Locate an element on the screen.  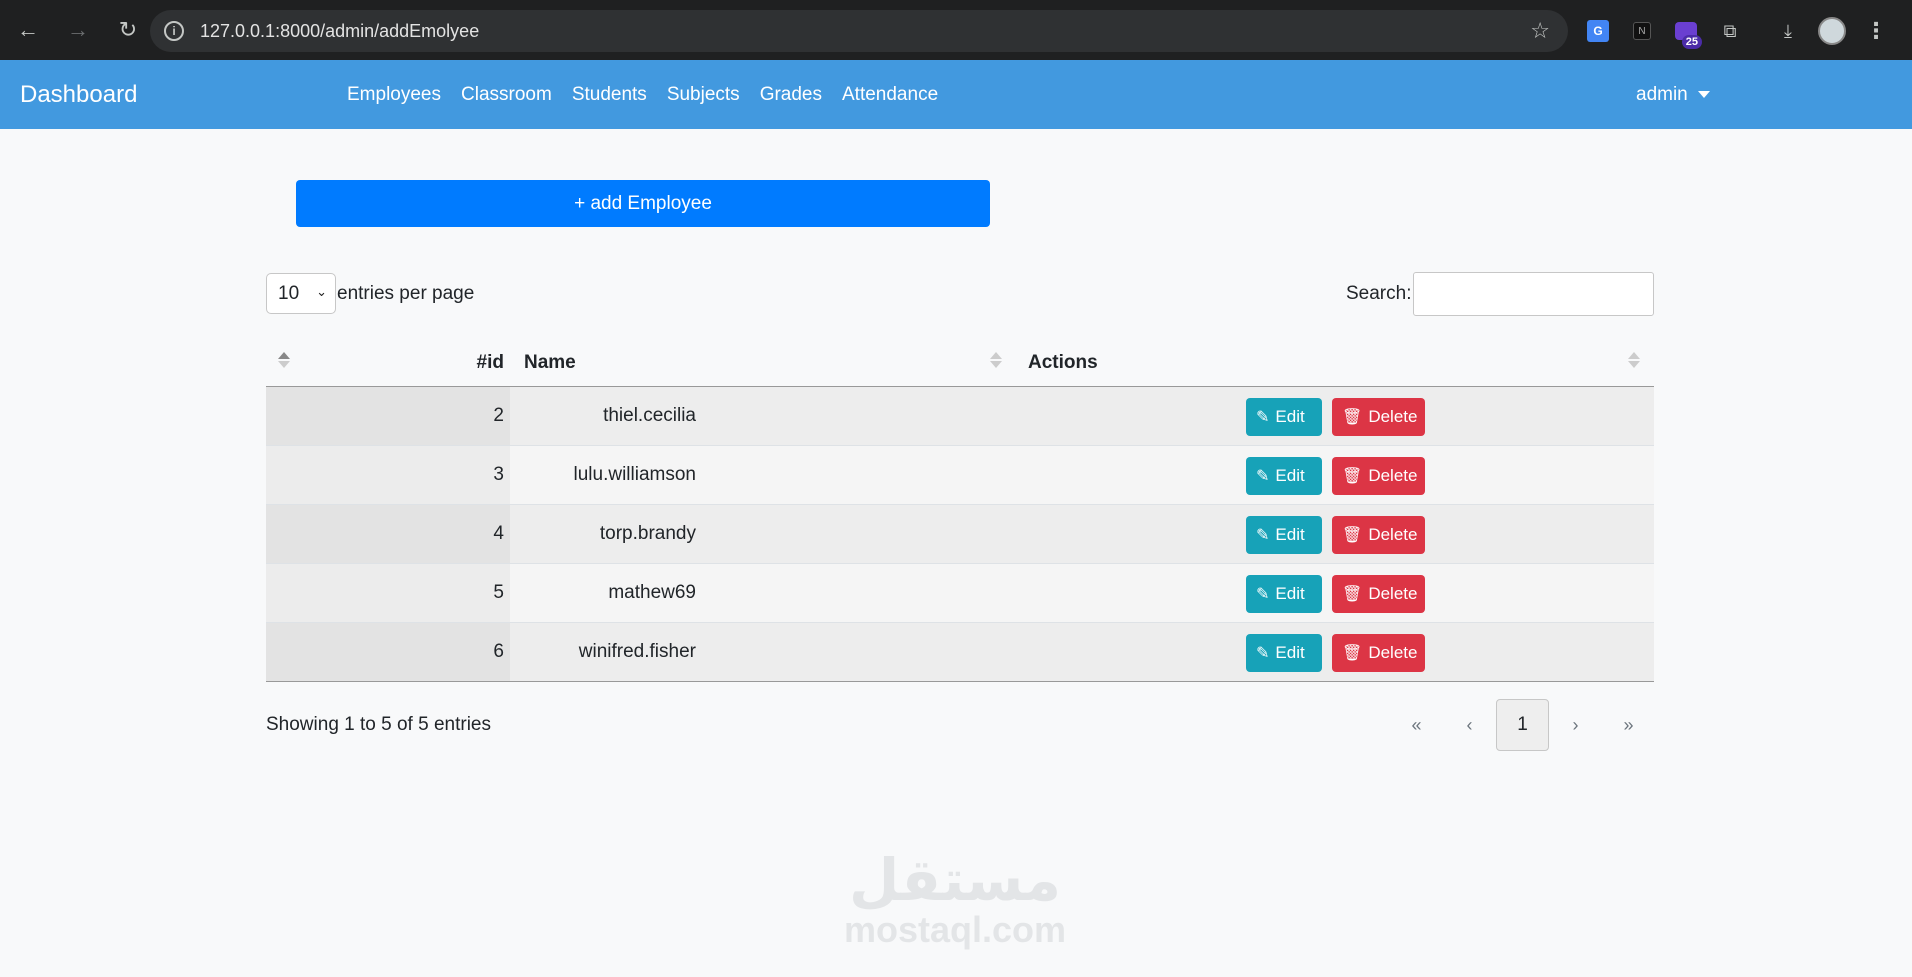
forward-icon: → is located at coordinates (78, 30).